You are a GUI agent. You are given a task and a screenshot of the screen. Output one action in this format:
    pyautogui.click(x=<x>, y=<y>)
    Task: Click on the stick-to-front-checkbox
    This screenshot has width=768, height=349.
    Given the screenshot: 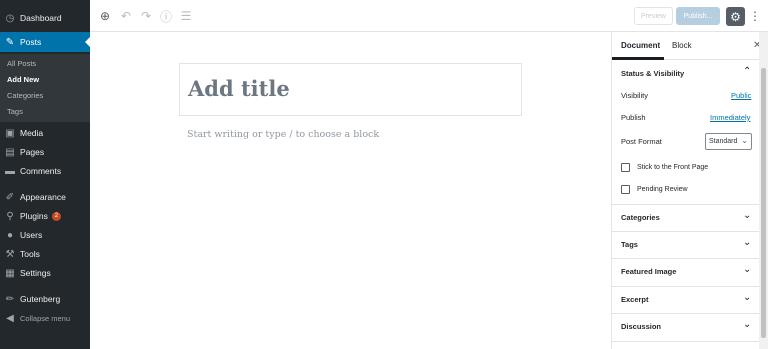 What is the action you would take?
    pyautogui.click(x=625, y=167)
    